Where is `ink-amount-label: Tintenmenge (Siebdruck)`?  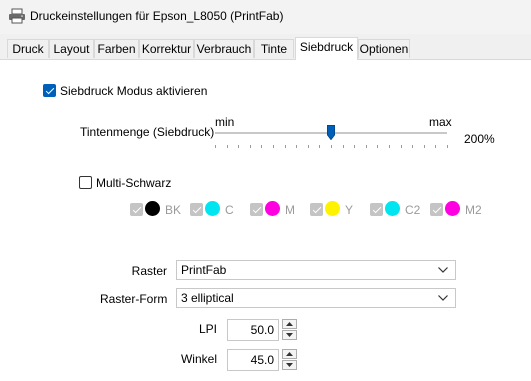
ink-amount-label: Tintenmenge (Siebdruck) is located at coordinates (147, 132).